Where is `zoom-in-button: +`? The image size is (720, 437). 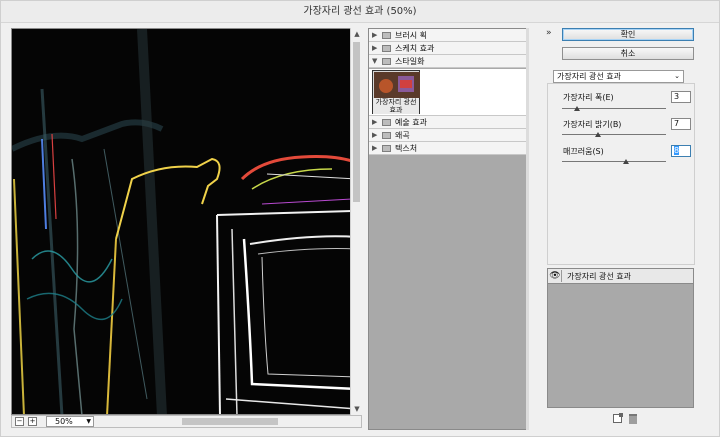
zoom-in-button: + is located at coordinates (32, 421).